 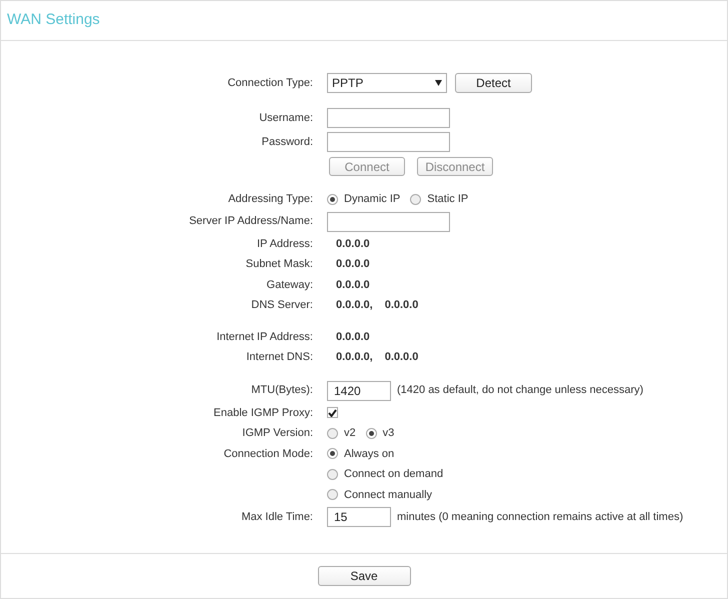 What do you see at coordinates (387, 83) in the screenshot?
I see `dropdown: PPTP` at bounding box center [387, 83].